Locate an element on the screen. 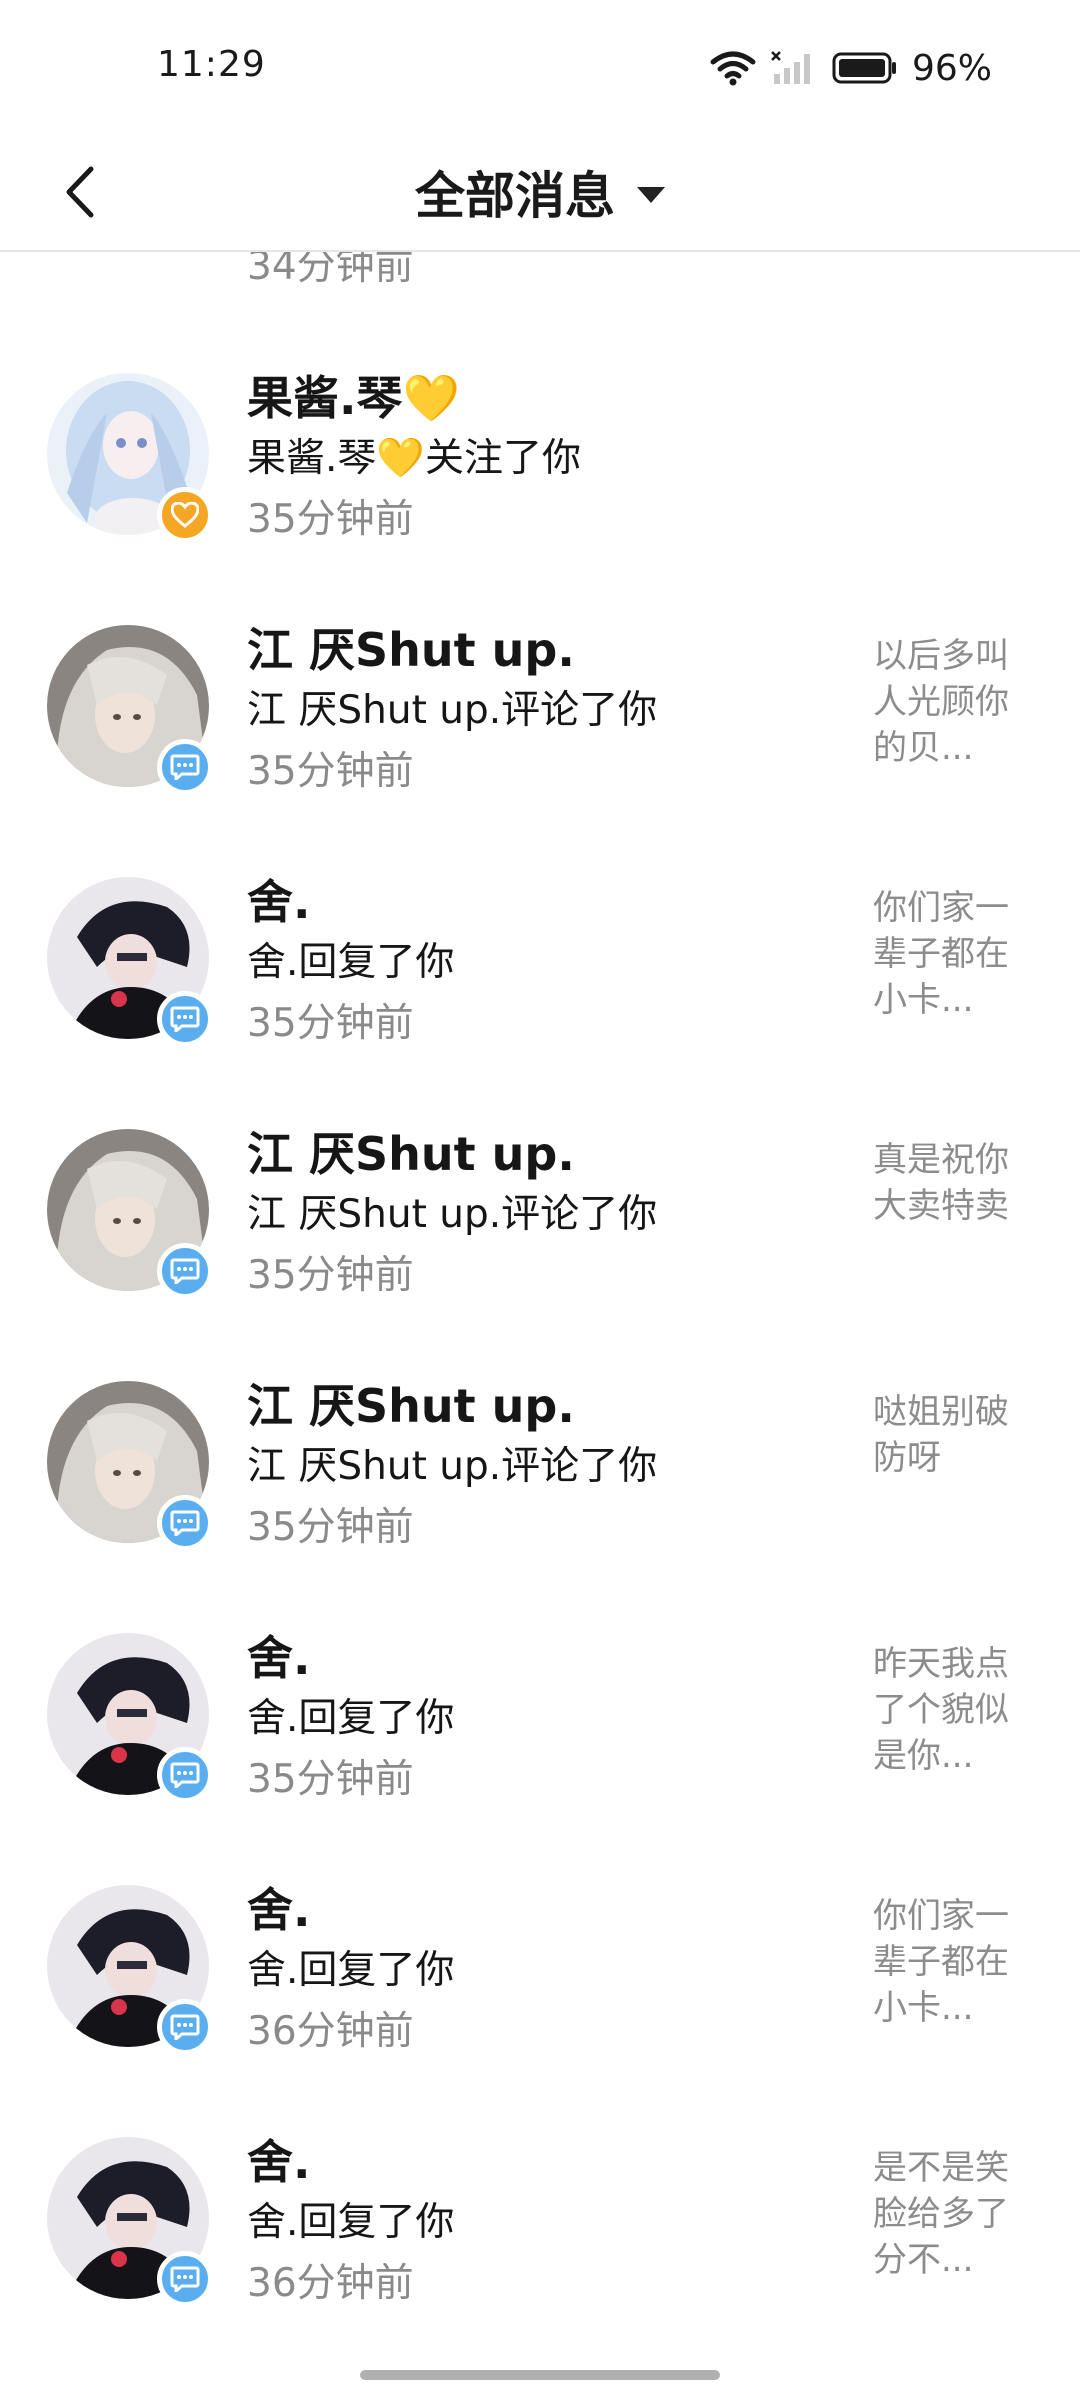 This screenshot has height=2400, width=1080. wifi-icon is located at coordinates (733, 68).